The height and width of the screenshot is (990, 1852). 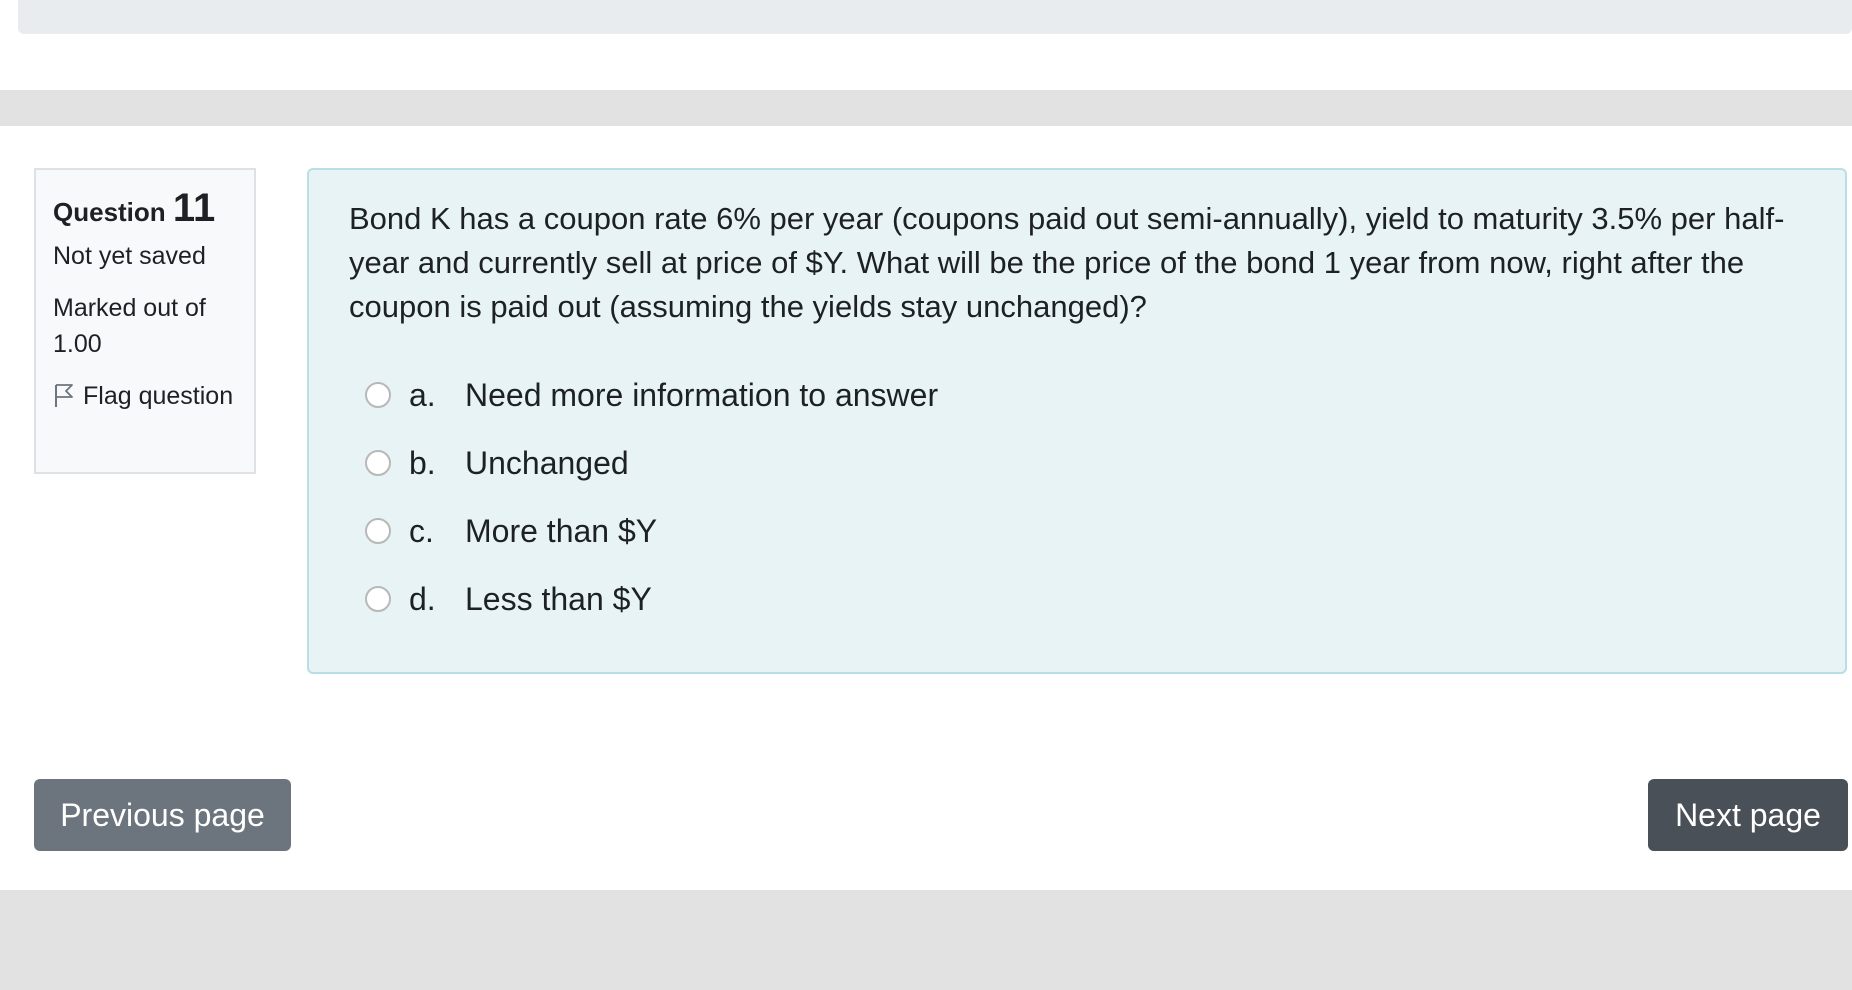 I want to click on footer-band, so click(x=926, y=940).